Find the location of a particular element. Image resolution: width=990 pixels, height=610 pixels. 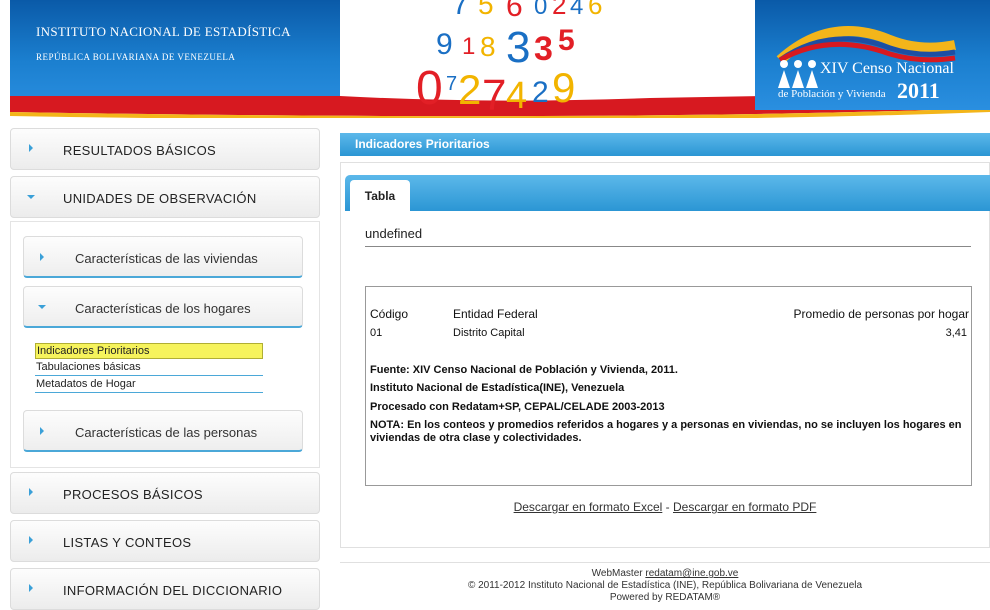

sidebar-item-label: RESULTADOS BÁSICOS is located at coordinates (140, 150).